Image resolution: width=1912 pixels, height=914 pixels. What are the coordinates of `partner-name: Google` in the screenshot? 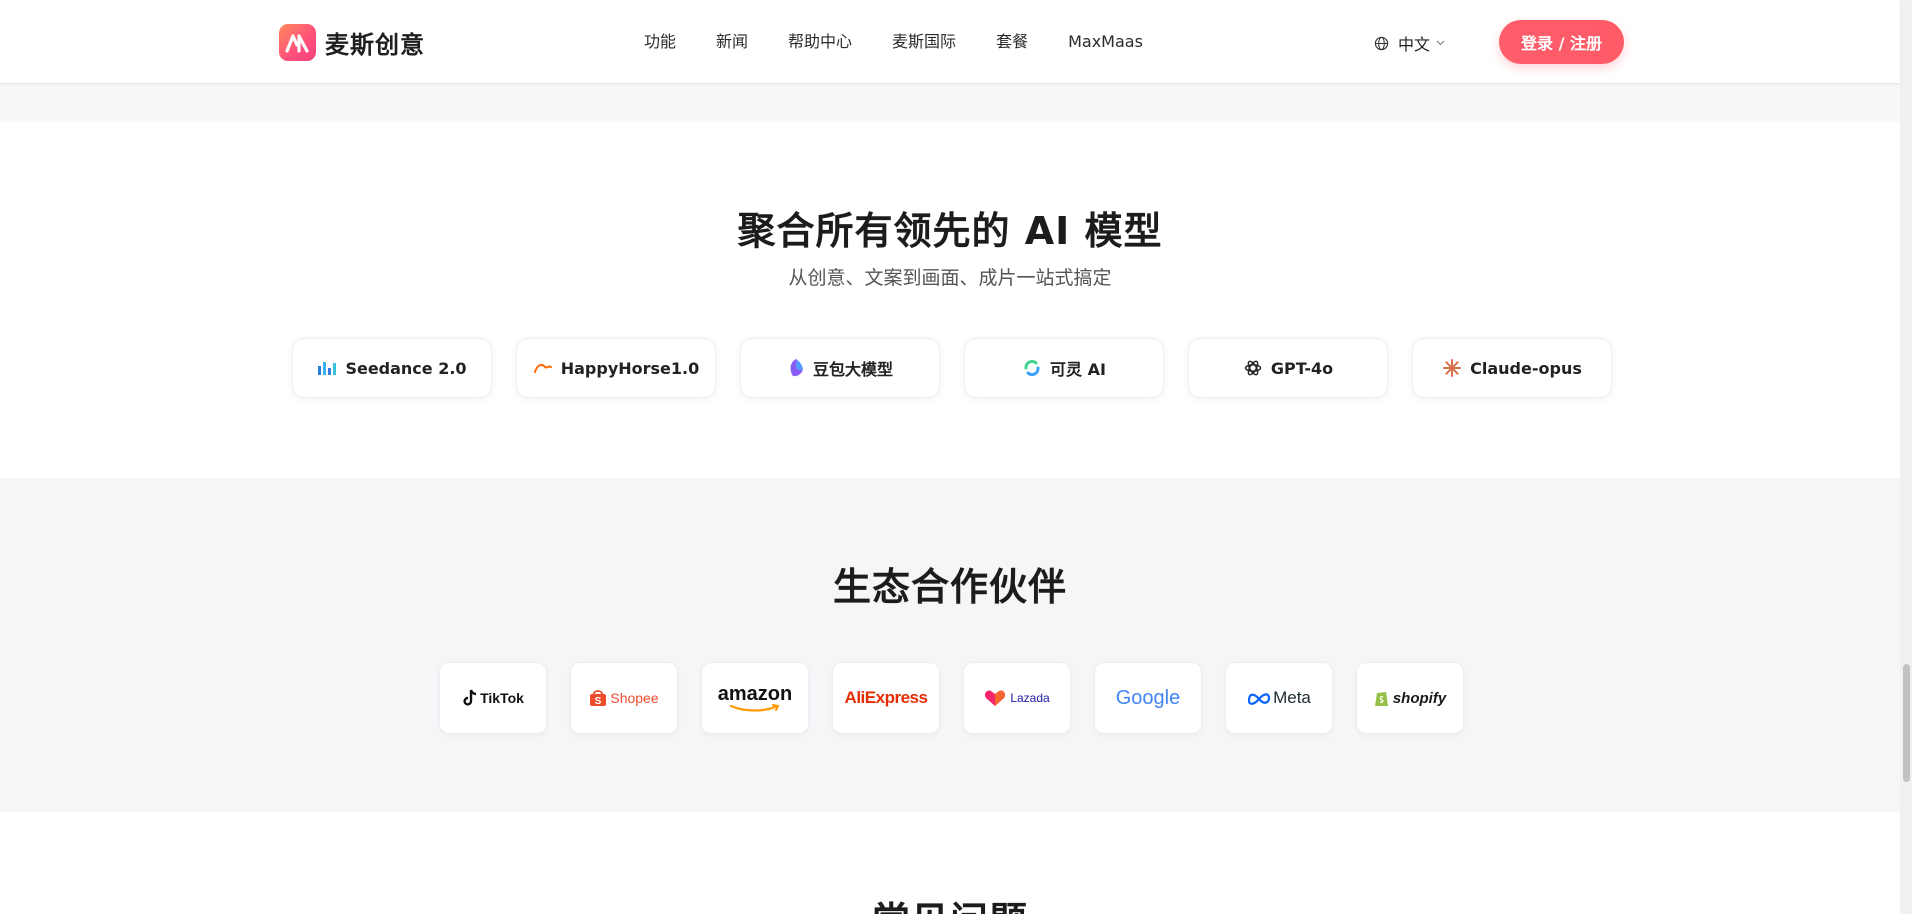 It's located at (1148, 697).